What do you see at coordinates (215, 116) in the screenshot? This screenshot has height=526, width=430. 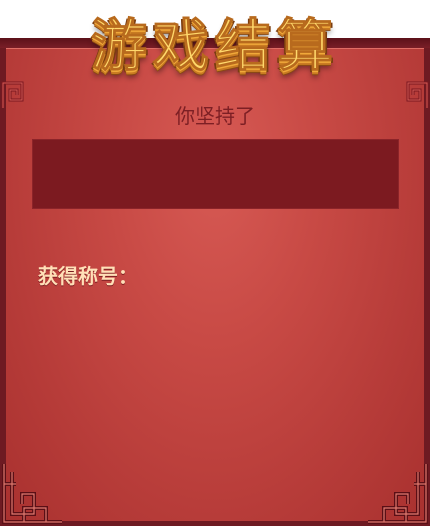 I see `survival-time-caption: 你坚持了` at bounding box center [215, 116].